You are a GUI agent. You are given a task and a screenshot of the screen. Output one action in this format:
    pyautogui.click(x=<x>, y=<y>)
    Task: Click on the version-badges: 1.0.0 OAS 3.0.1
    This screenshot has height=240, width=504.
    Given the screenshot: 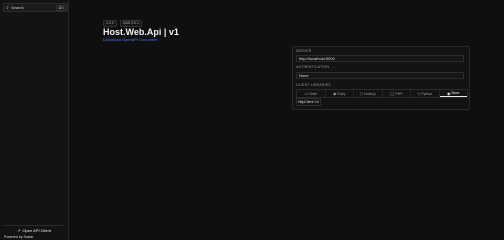 What is the action you would take?
    pyautogui.click(x=122, y=23)
    